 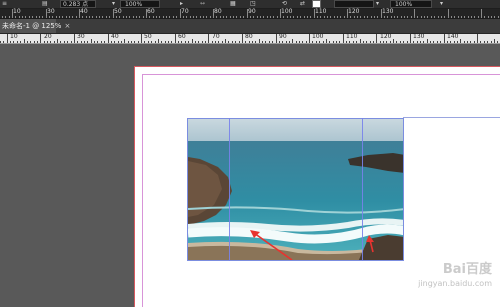 I want to click on document-ruler-label: 30, so click(x=81, y=36).